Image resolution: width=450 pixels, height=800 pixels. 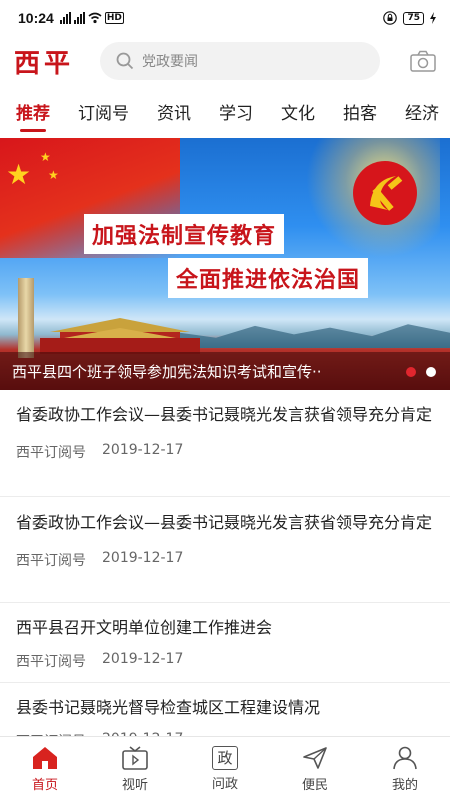 I want to click on tab-economy: 经济, so click(x=422, y=114).